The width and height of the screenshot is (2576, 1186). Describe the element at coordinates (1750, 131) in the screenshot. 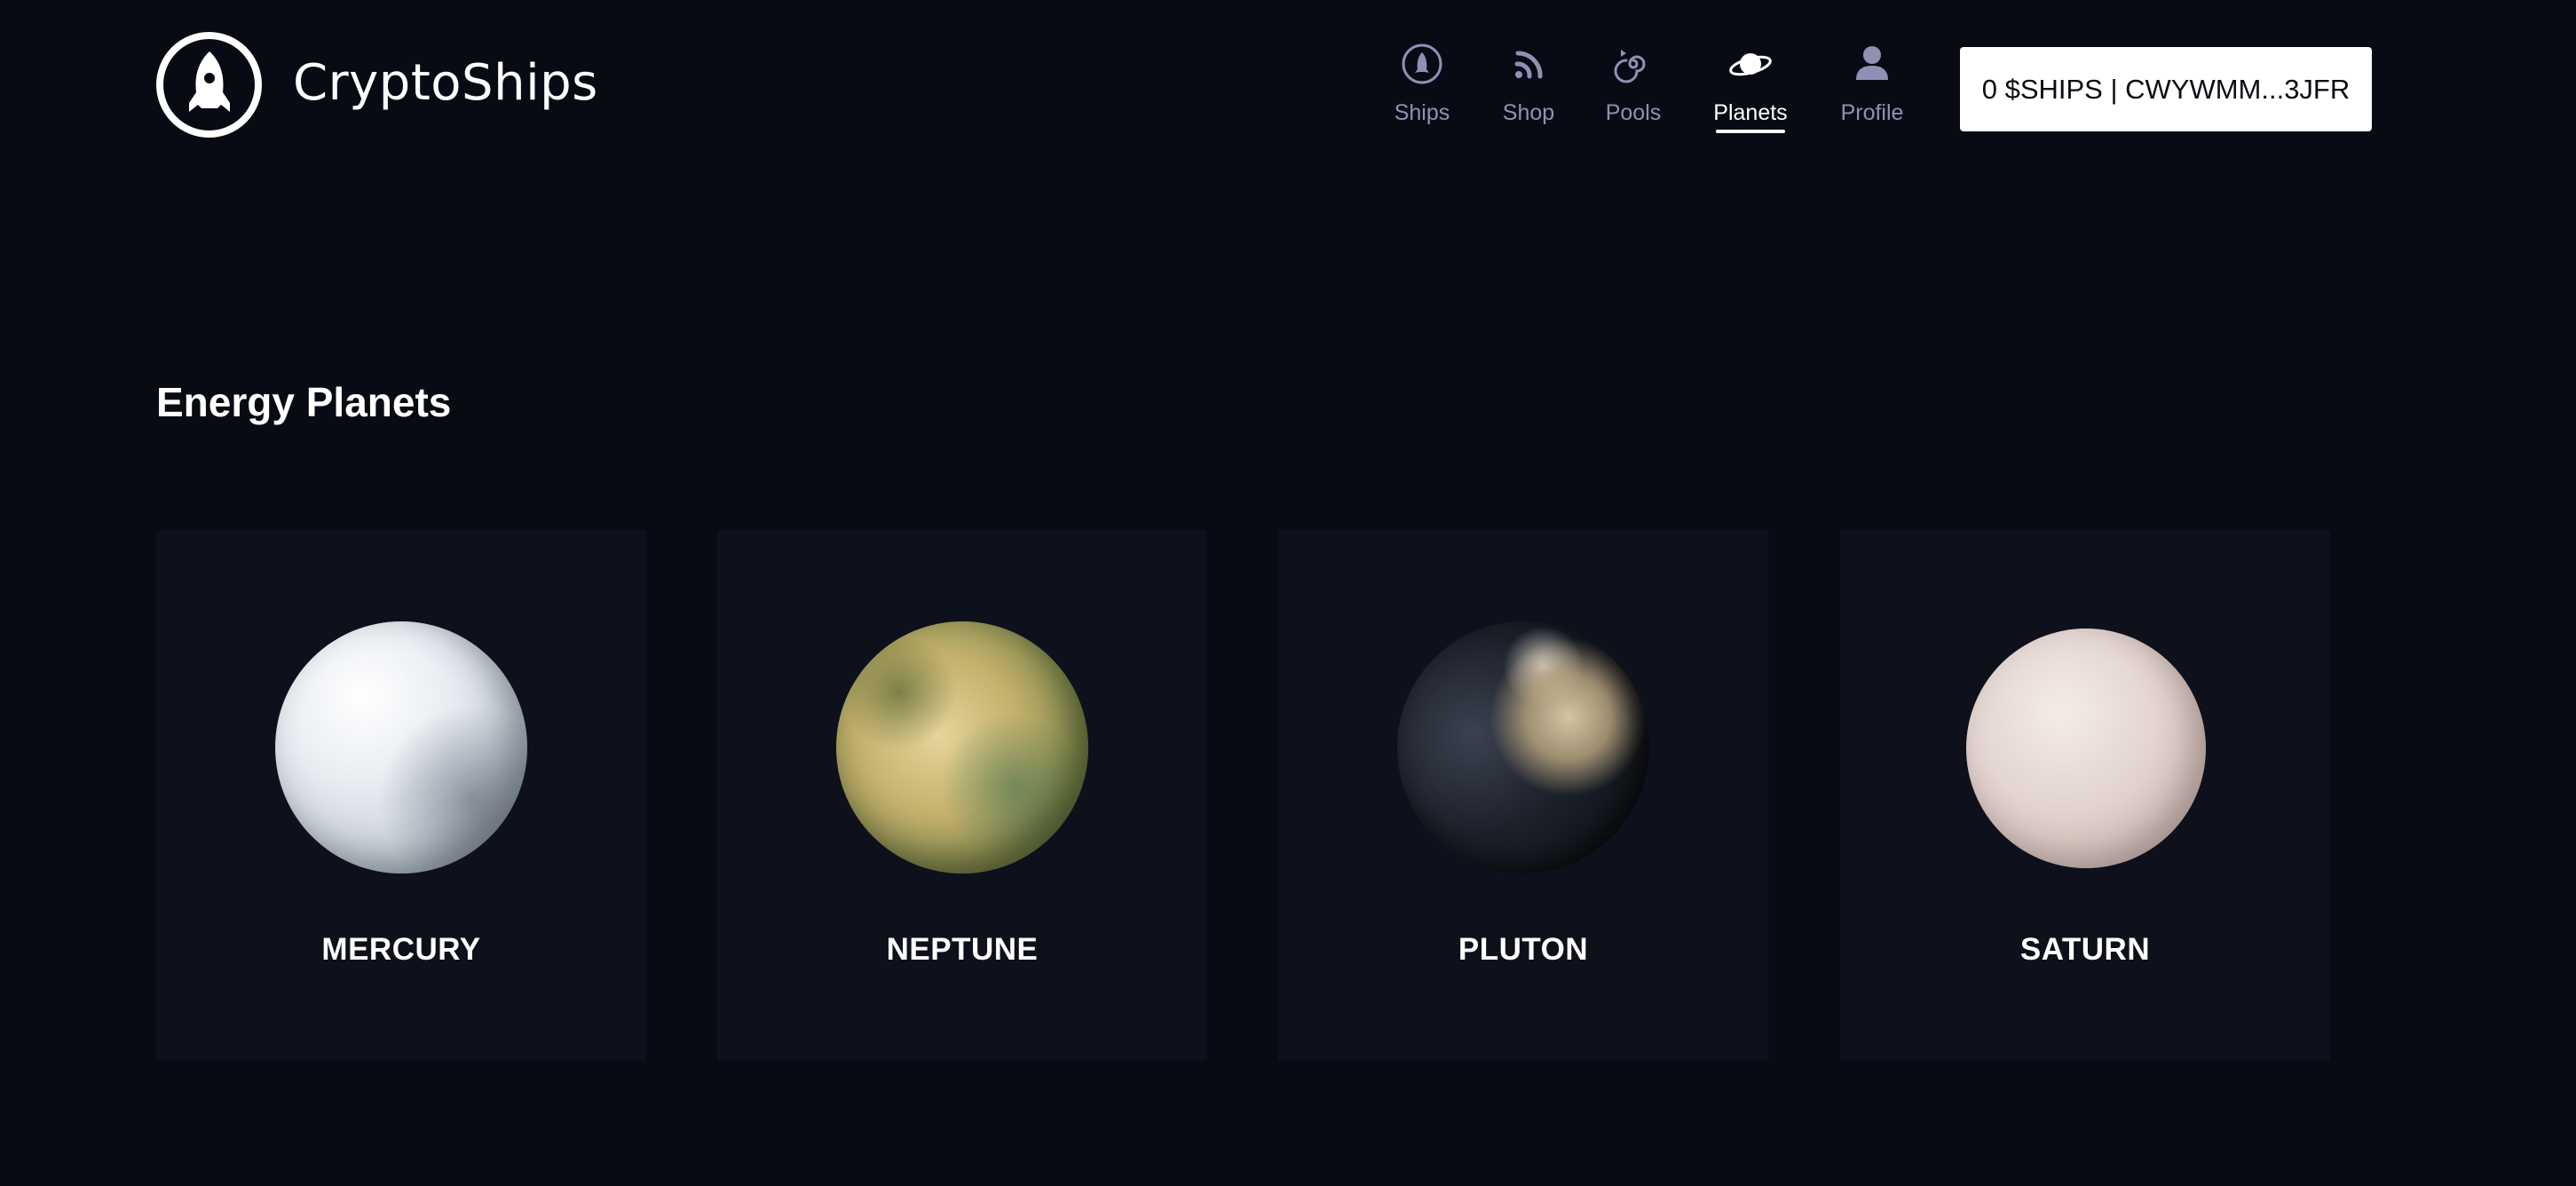

I see `nav-active-underline` at that location.